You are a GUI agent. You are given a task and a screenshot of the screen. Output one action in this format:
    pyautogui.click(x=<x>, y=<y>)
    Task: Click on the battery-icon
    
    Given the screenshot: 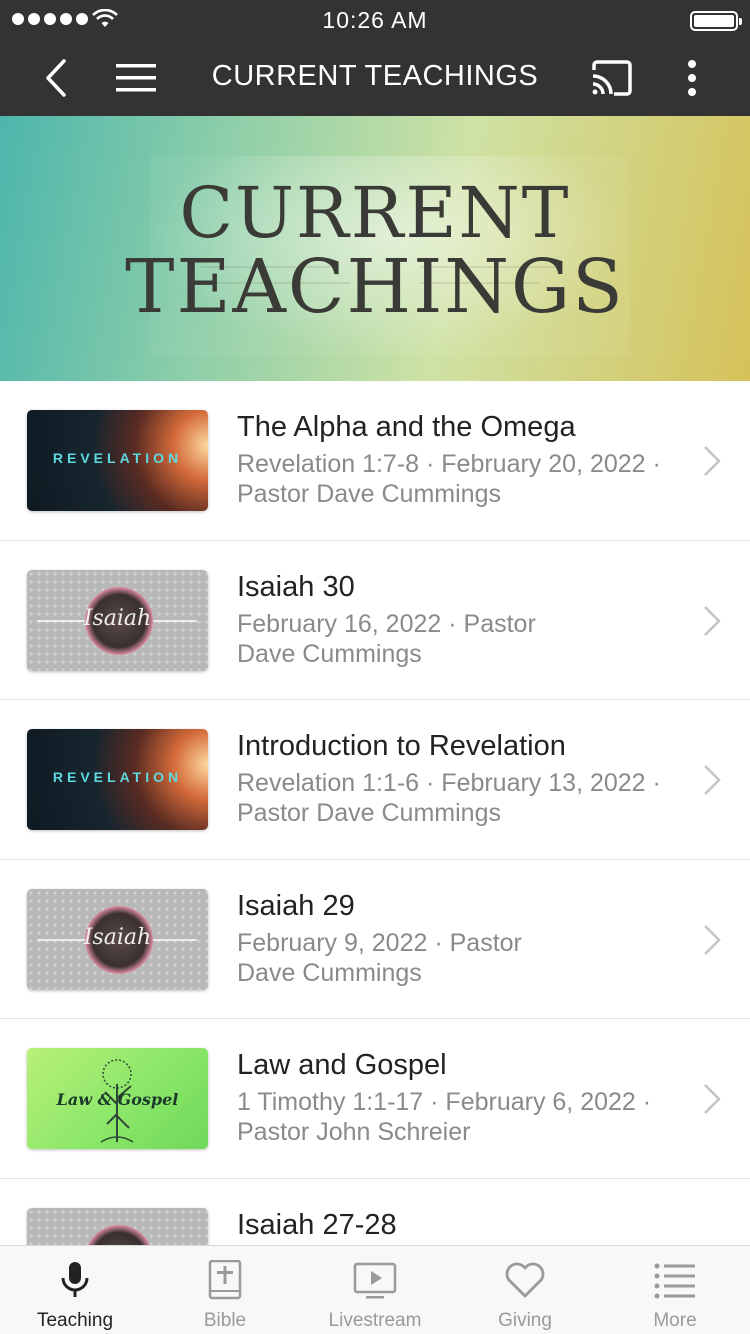 What is the action you would take?
    pyautogui.click(x=716, y=21)
    